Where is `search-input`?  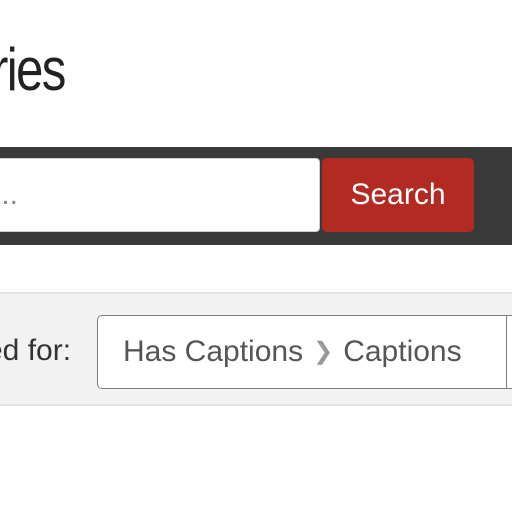
search-input is located at coordinates (160, 195).